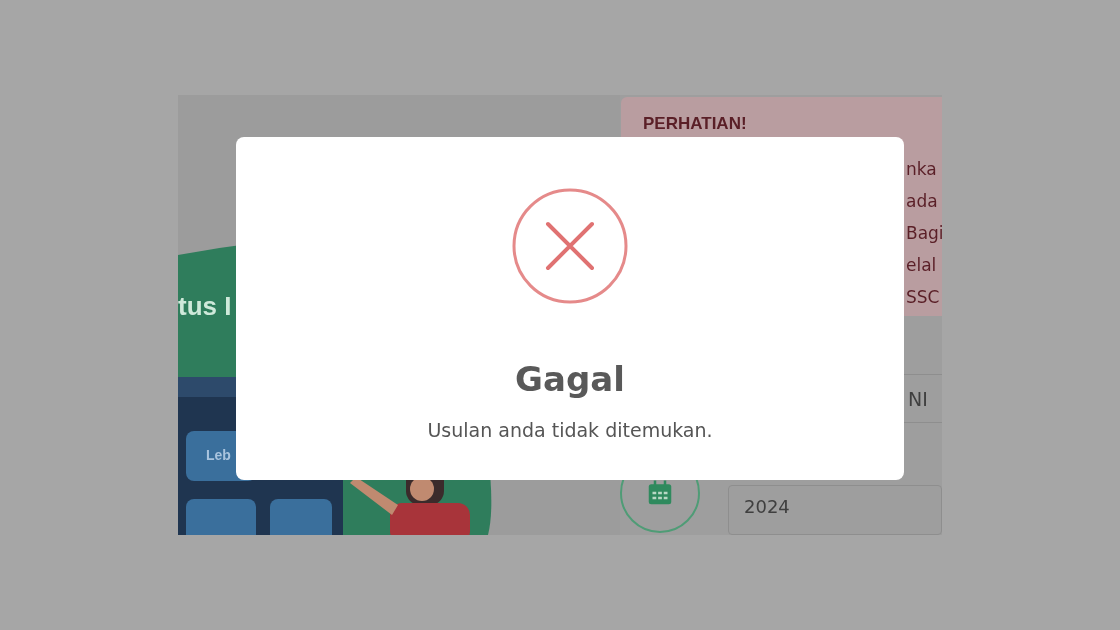 The width and height of the screenshot is (1120, 630). Describe the element at coordinates (570, 246) in the screenshot. I see `error-icon` at that location.